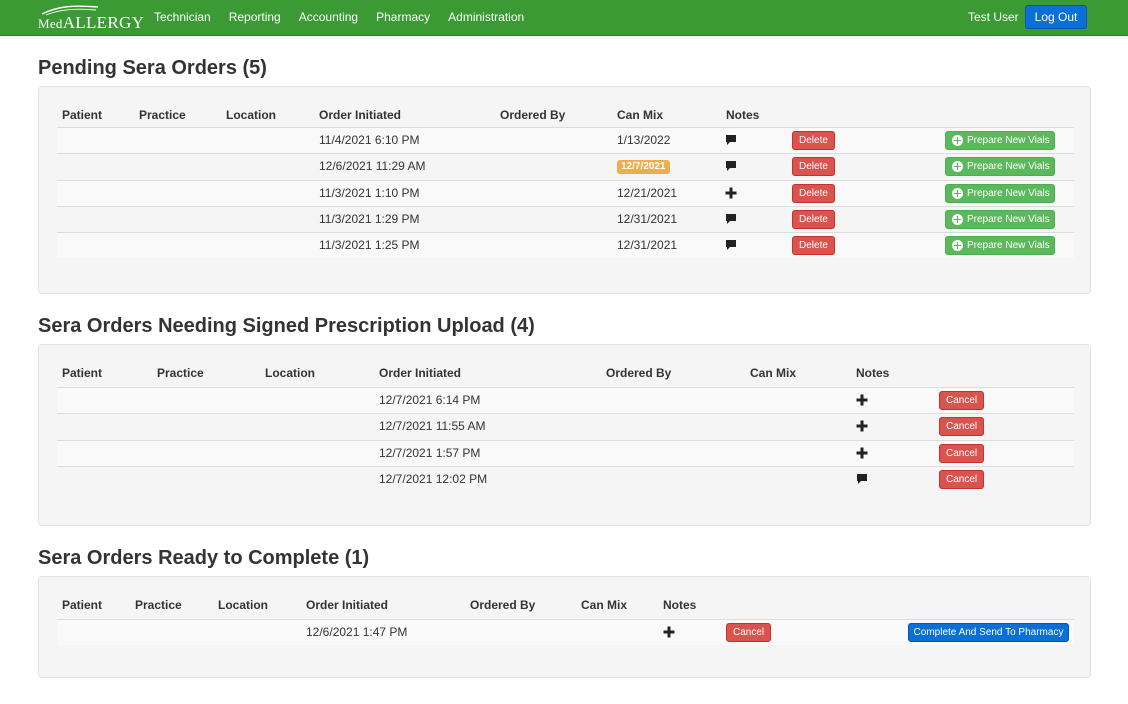 This screenshot has height=704, width=1128. Describe the element at coordinates (369, 192) in the screenshot. I see `order-initiated-cell: 11/3/2021 1:10 PM` at that location.